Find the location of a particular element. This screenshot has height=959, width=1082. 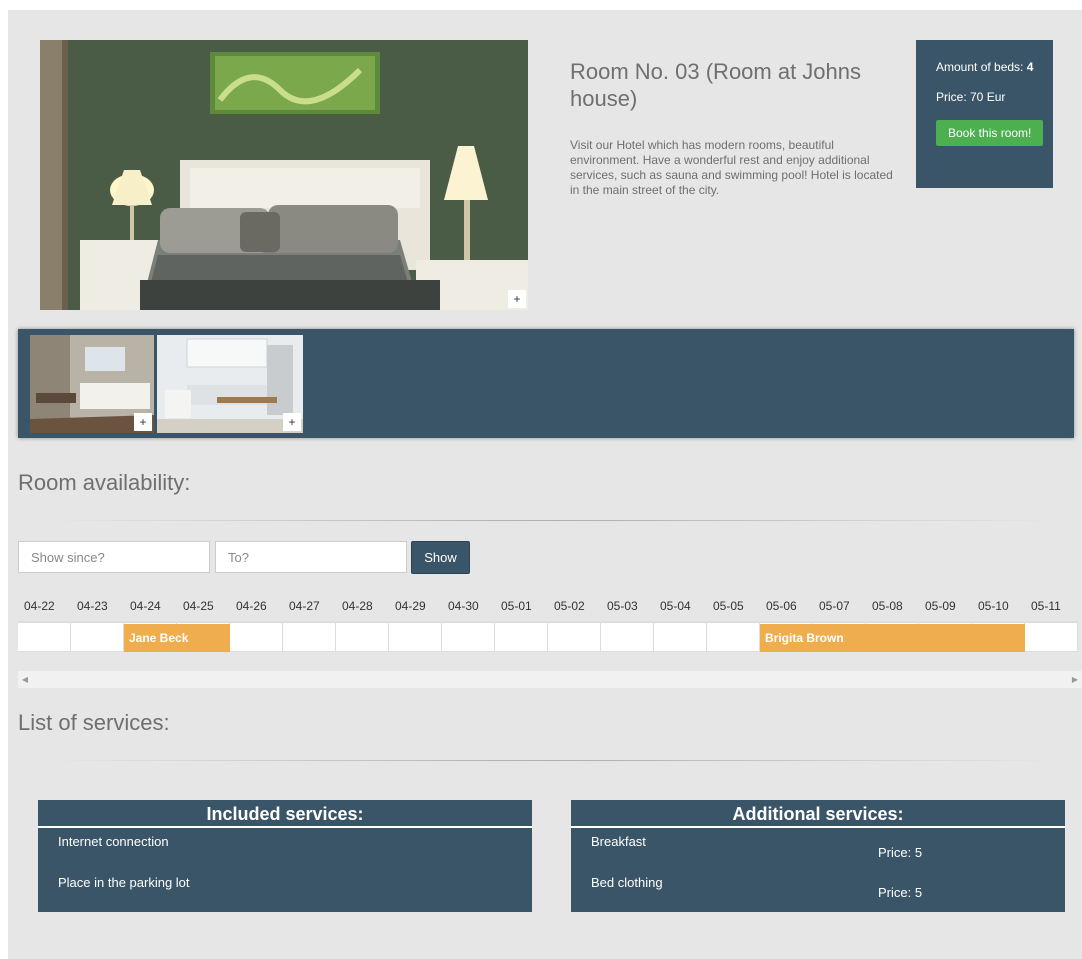

calendar-date-header: 05-01 is located at coordinates (521, 608).